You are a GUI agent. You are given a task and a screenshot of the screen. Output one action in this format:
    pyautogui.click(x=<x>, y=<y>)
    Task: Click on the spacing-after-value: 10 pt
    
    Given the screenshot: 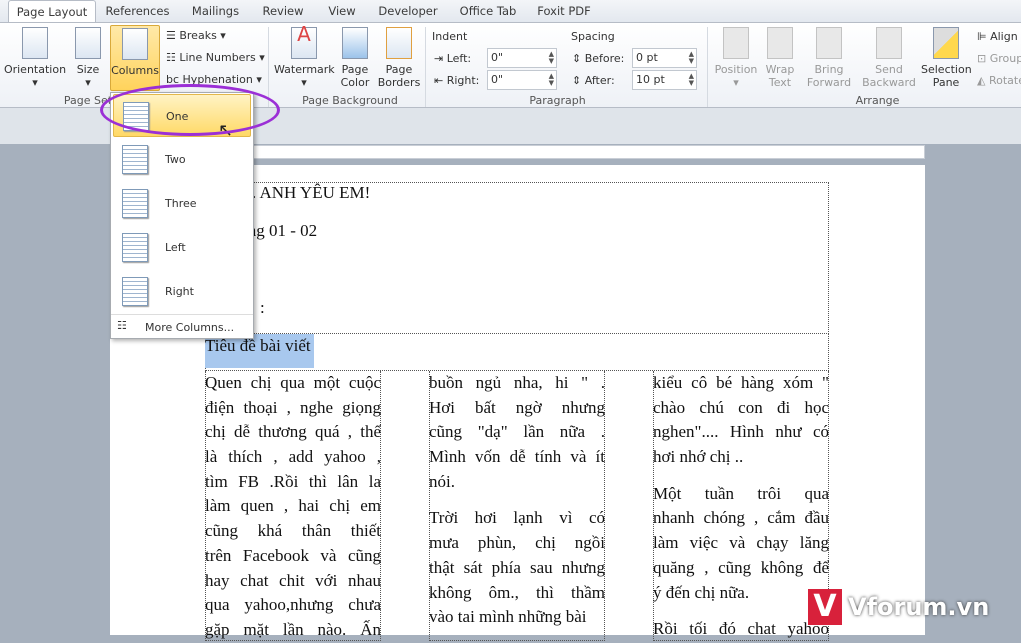 What is the action you would take?
    pyautogui.click(x=650, y=79)
    